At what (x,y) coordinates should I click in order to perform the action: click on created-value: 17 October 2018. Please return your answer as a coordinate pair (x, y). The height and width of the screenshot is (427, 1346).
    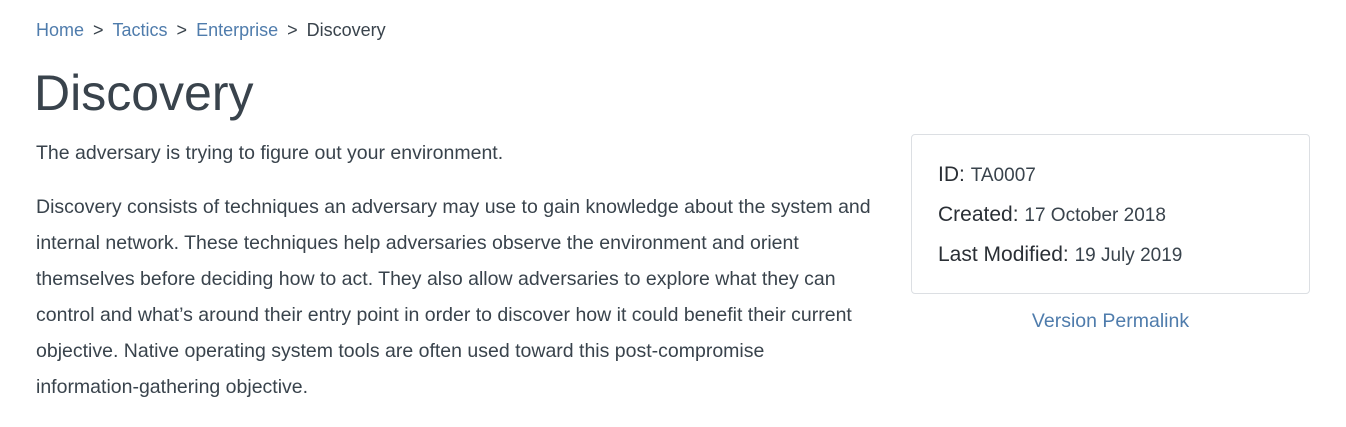
    Looking at the image, I should click on (1095, 215).